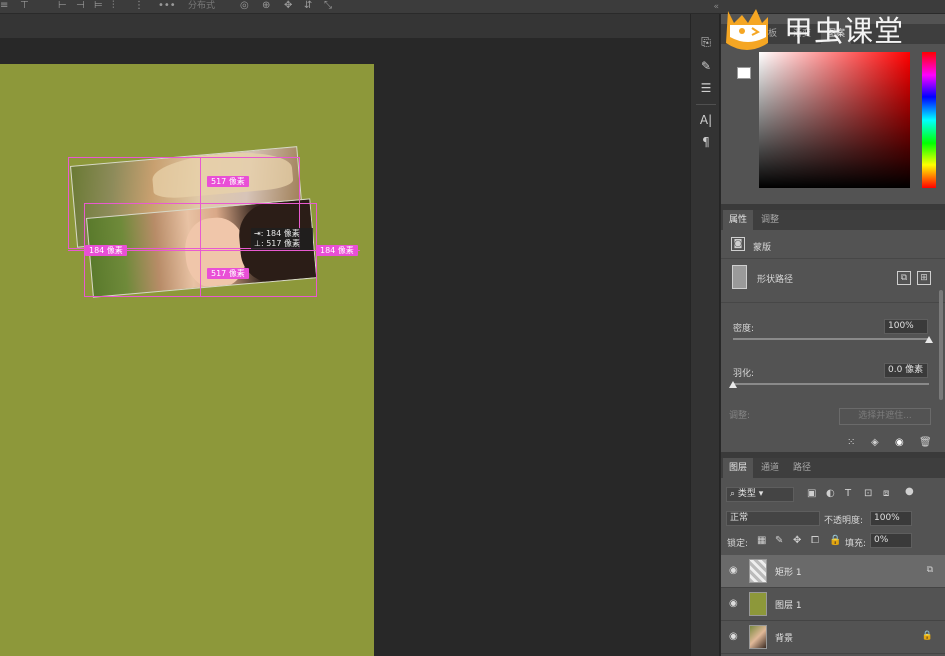 This screenshot has height=656, width=945. I want to click on properties-tabs: 属性 调整, so click(833, 220).